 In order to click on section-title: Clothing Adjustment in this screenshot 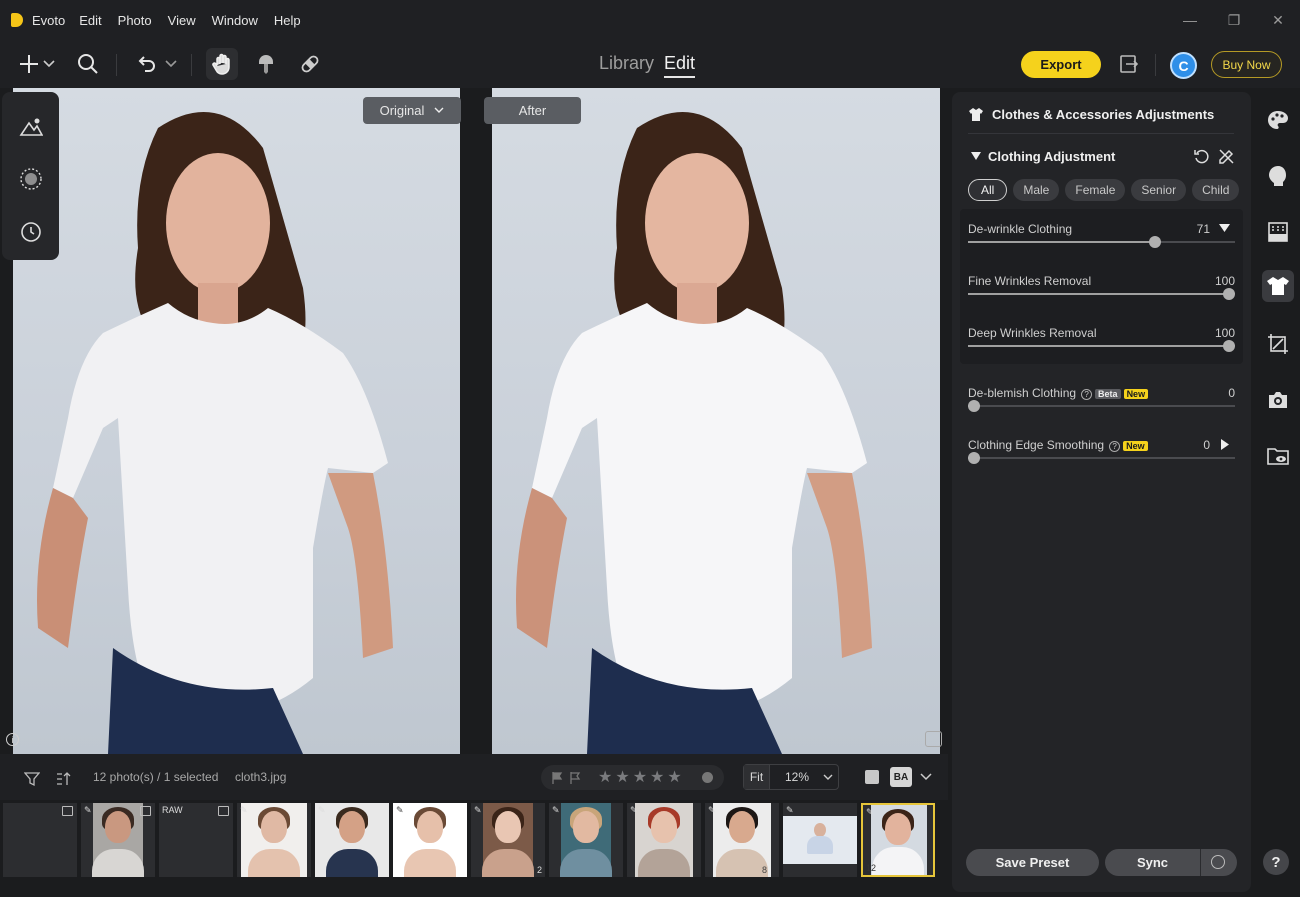, I will do `click(1052, 156)`.